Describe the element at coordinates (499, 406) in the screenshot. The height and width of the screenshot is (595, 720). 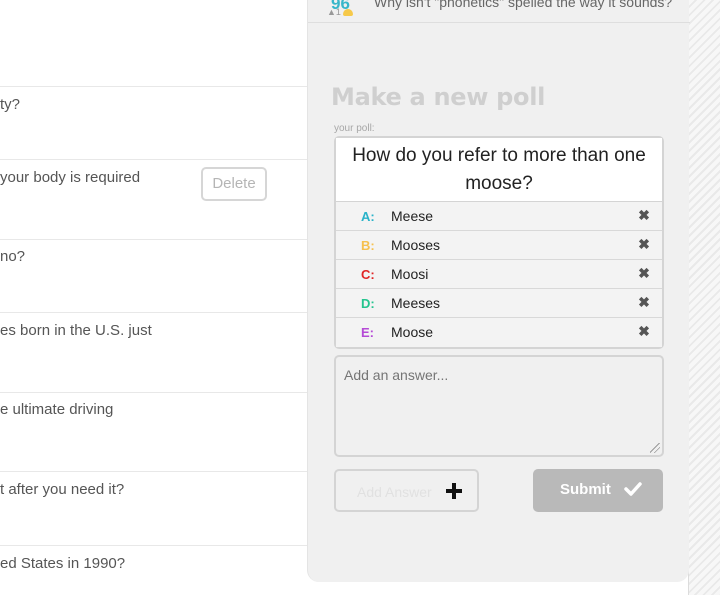
I see `add-answer-input` at that location.